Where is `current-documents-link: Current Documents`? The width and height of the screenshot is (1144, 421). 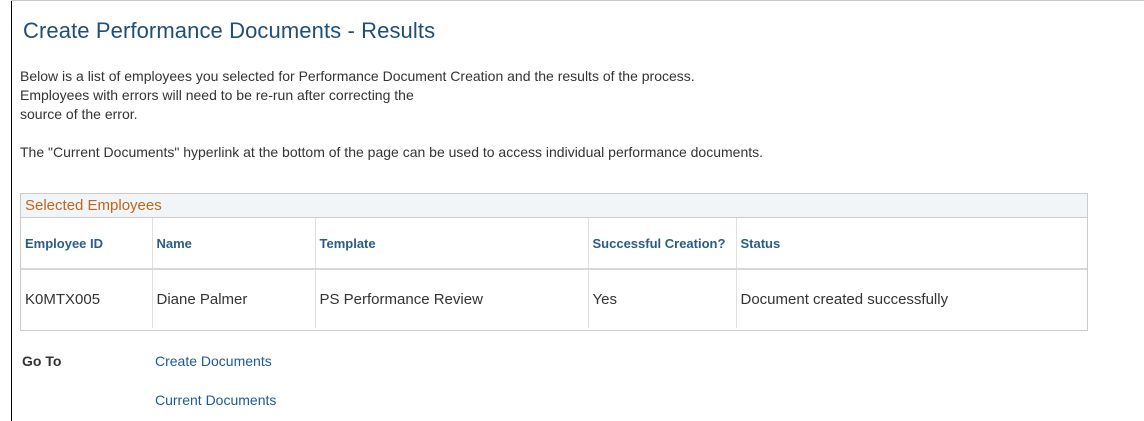
current-documents-link: Current Documents is located at coordinates (215, 400).